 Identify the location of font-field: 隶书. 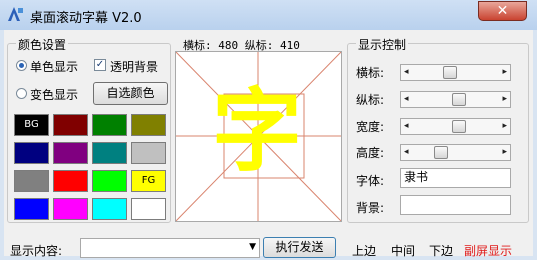
(455, 178).